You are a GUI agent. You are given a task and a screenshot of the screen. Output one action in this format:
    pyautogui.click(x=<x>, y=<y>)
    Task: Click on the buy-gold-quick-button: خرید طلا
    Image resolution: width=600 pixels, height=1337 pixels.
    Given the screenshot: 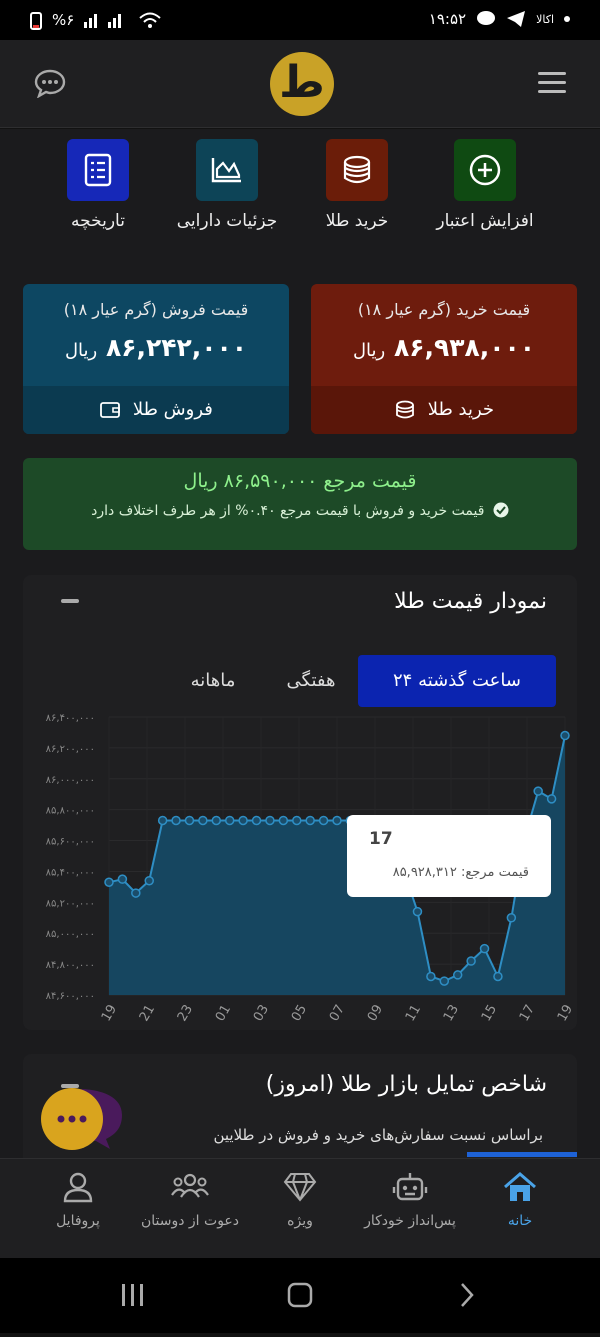 What is the action you would take?
    pyautogui.click(x=357, y=185)
    